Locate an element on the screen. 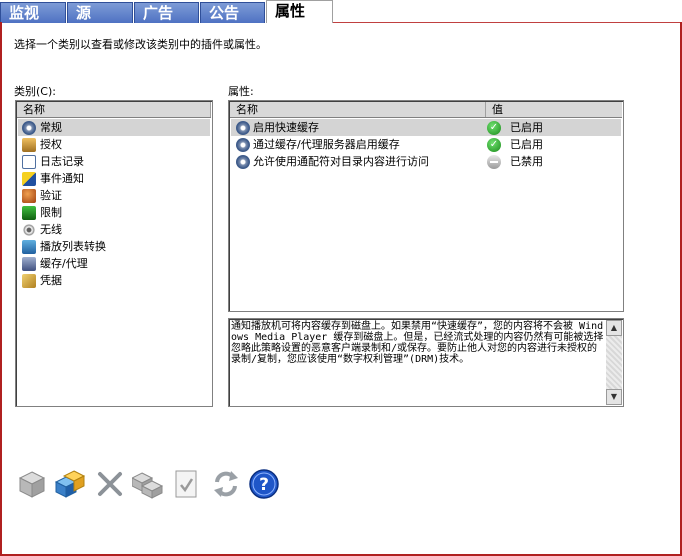  category-item-credentials: 凭据 is located at coordinates (114, 280).